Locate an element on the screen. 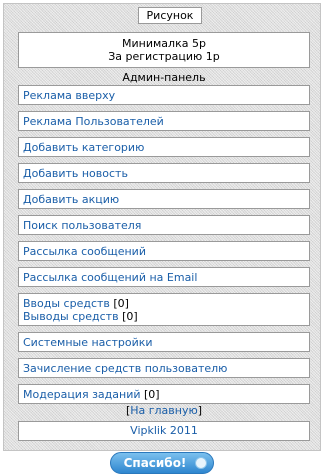  top-ads-link: Реклама вверху is located at coordinates (69, 95).